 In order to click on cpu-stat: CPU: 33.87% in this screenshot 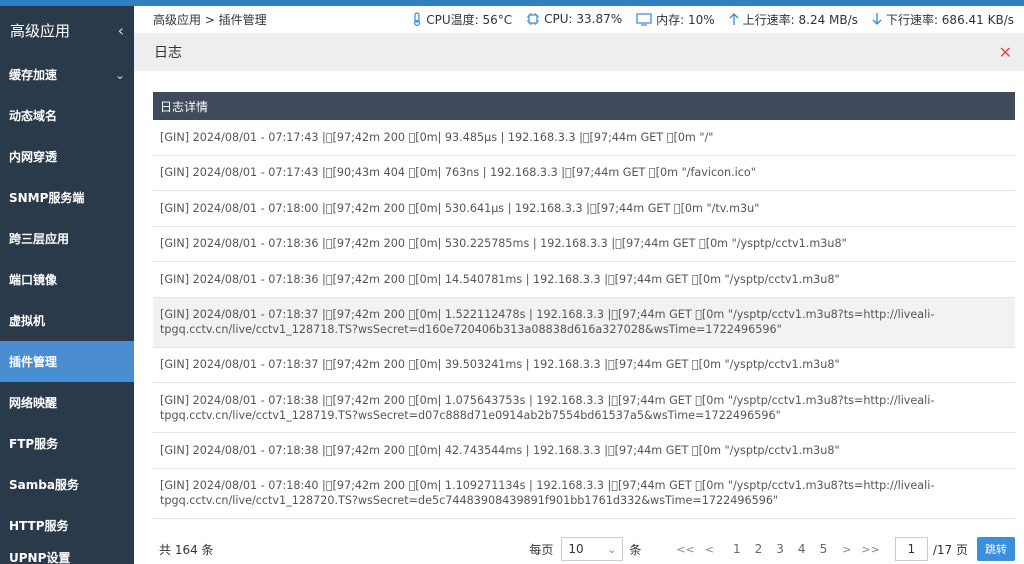, I will do `click(574, 19)`.